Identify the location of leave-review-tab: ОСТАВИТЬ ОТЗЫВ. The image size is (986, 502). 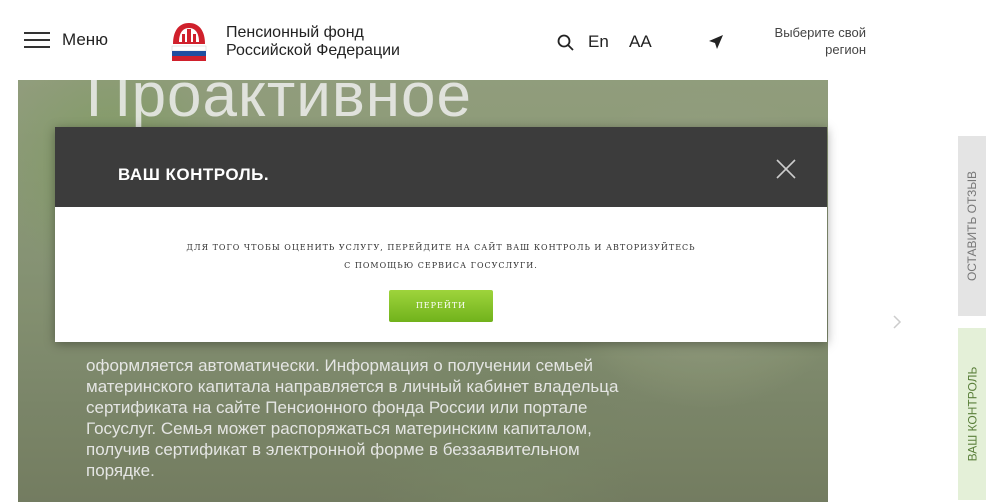
(972, 226).